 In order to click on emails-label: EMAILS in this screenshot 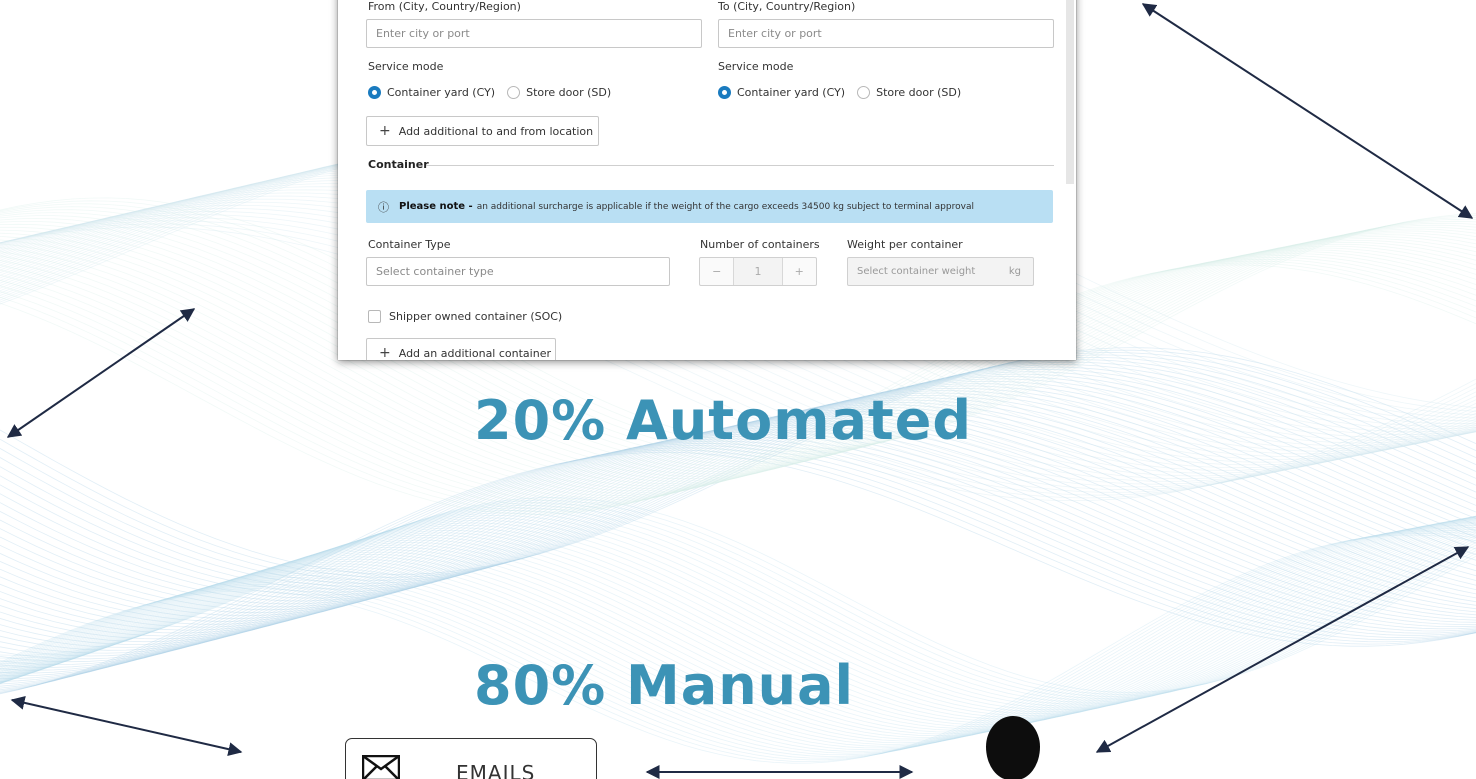, I will do `click(496, 770)`.